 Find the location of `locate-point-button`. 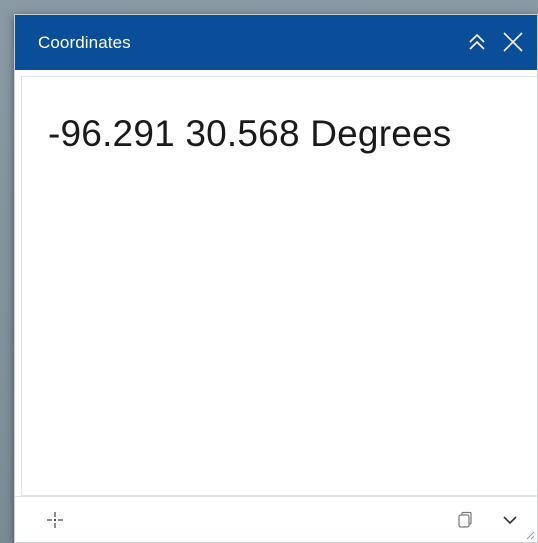

locate-point-button is located at coordinates (55, 520).